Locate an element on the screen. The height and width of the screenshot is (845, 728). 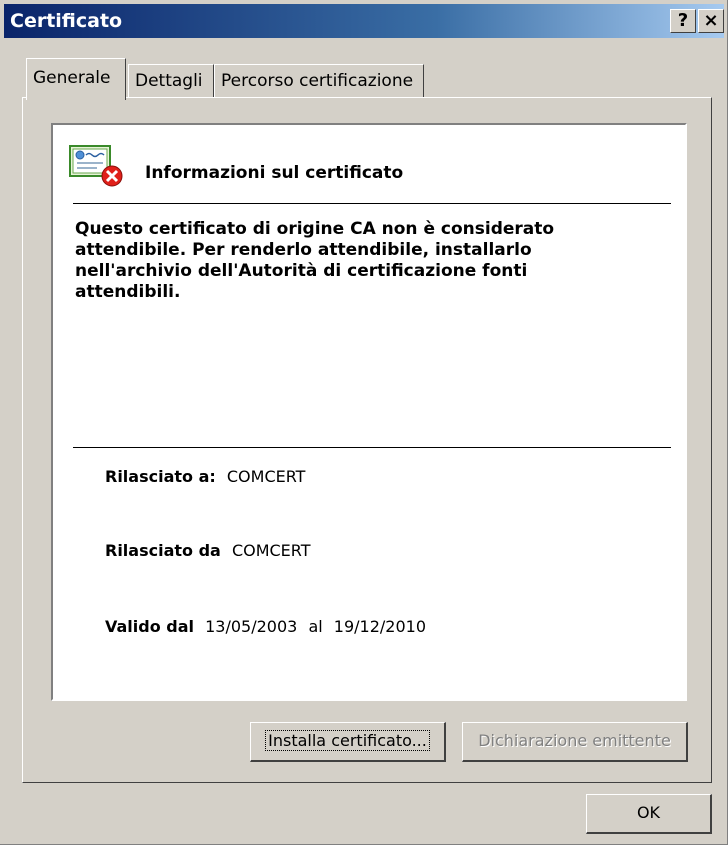
tab-percorso-certificazione: Percorso certificazione is located at coordinates (319, 81).